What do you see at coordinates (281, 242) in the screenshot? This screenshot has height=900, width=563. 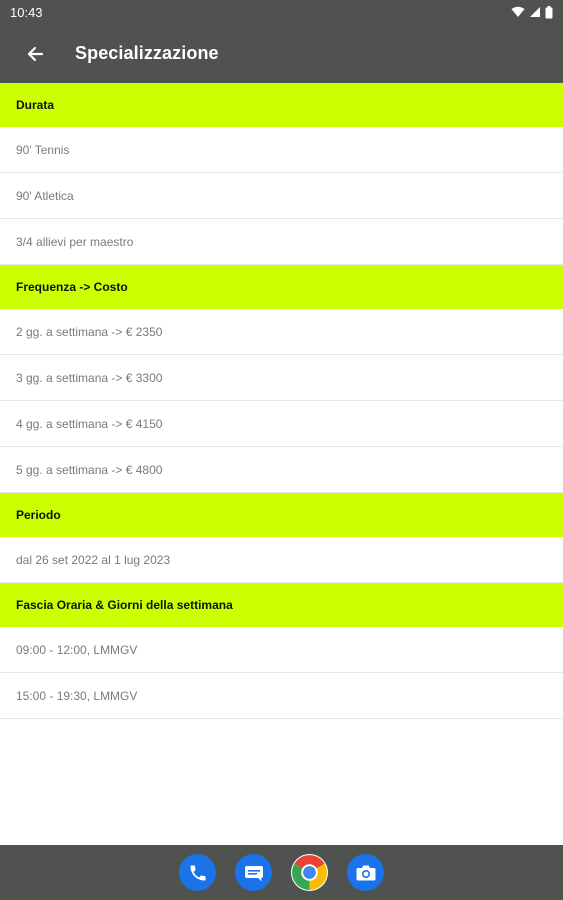 I see `list-item: 3/4 allievi per maestro` at bounding box center [281, 242].